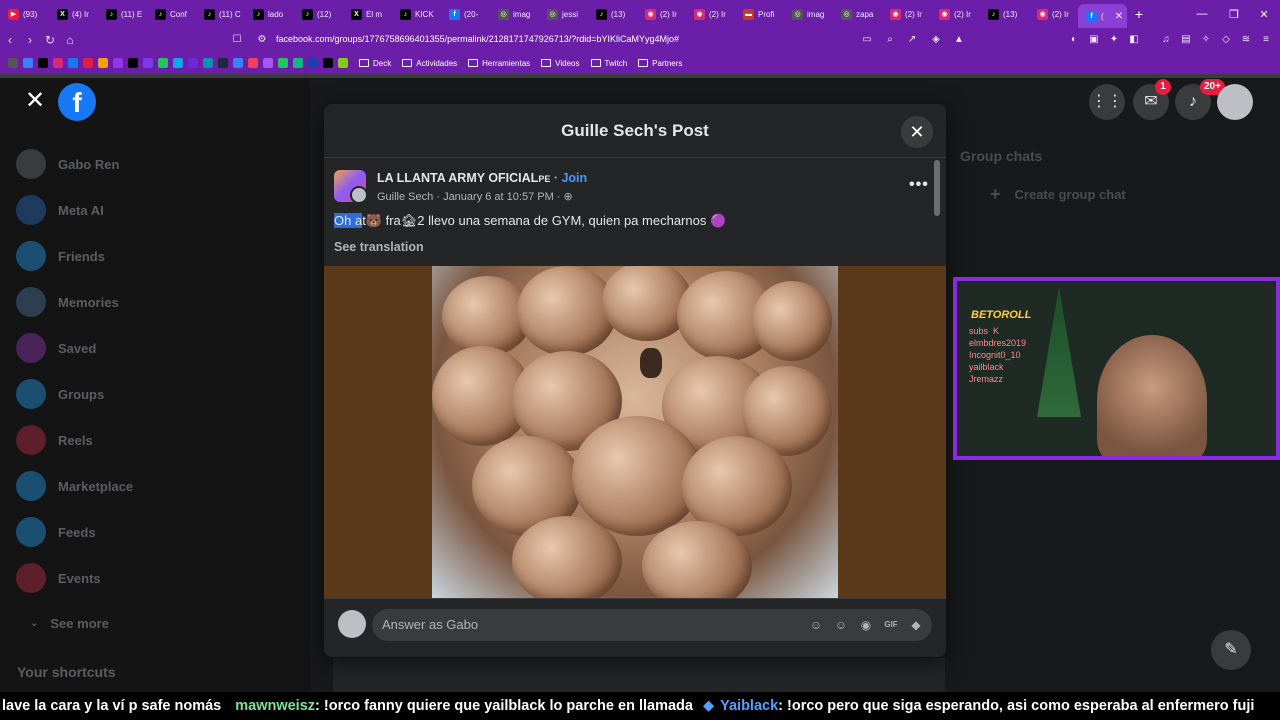  I want to click on scrollbar, so click(937, 188).